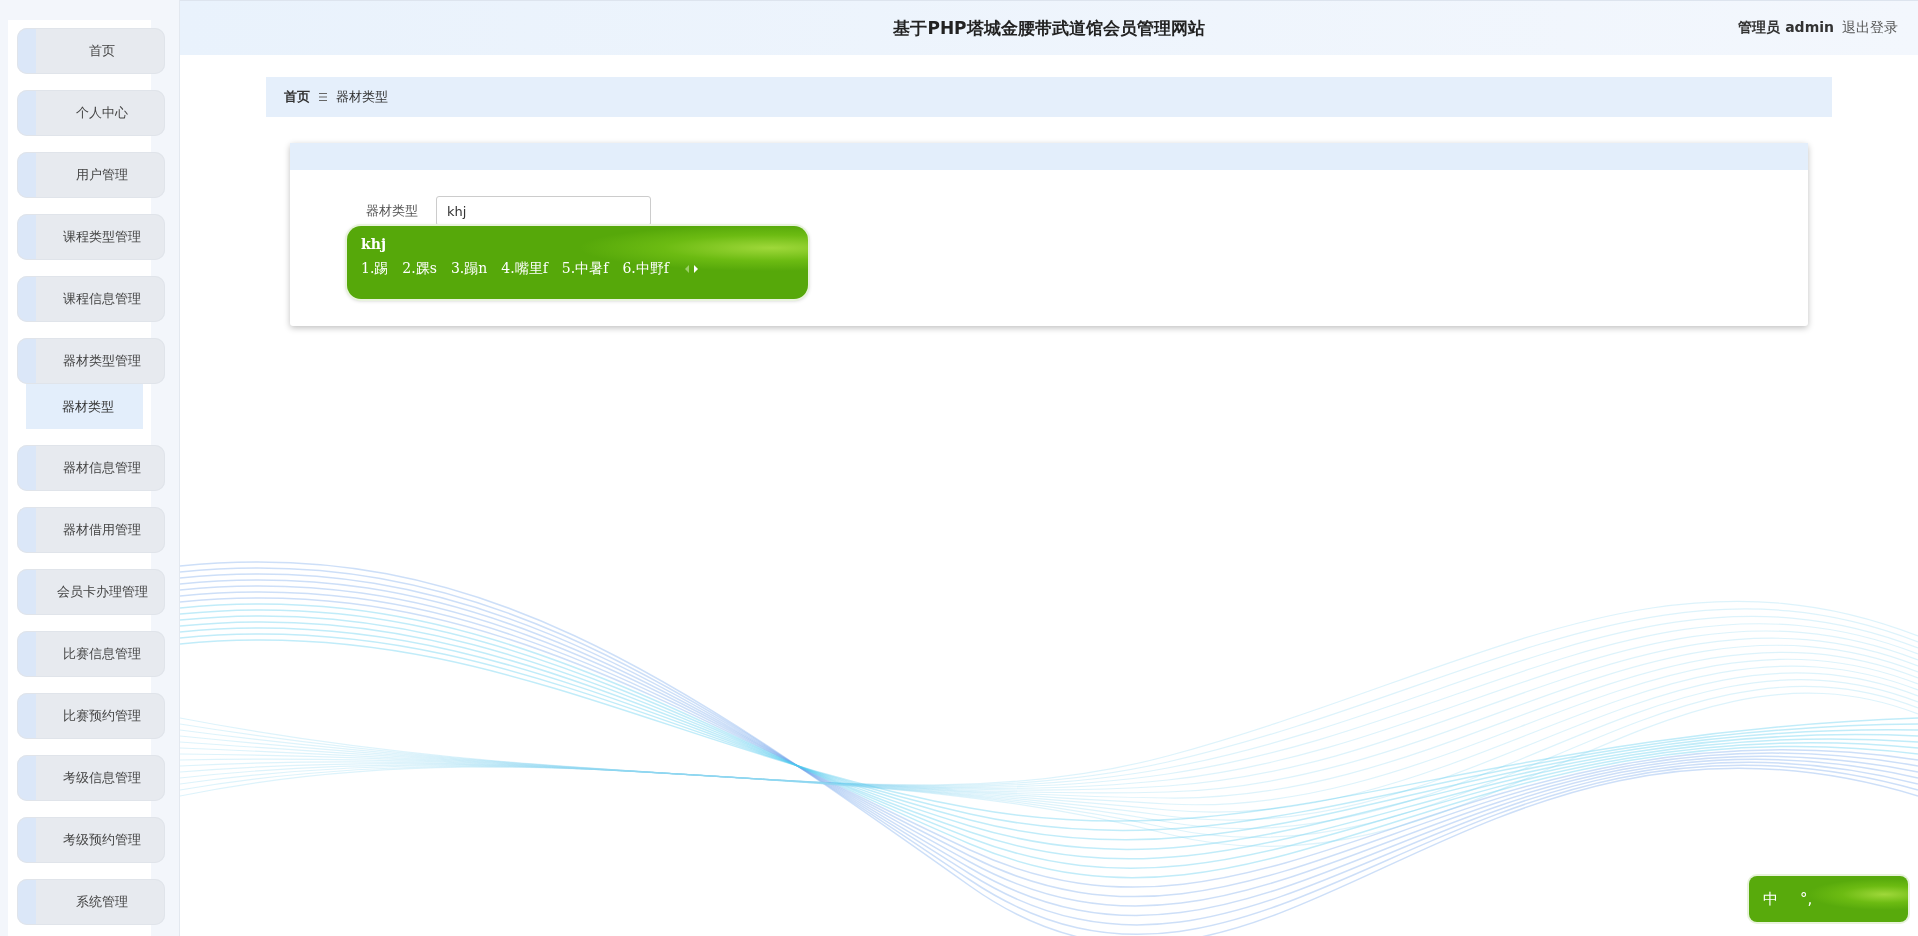 This screenshot has width=1918, height=936. What do you see at coordinates (84, 406) in the screenshot?
I see `sidebar-subitem: 器材类型` at bounding box center [84, 406].